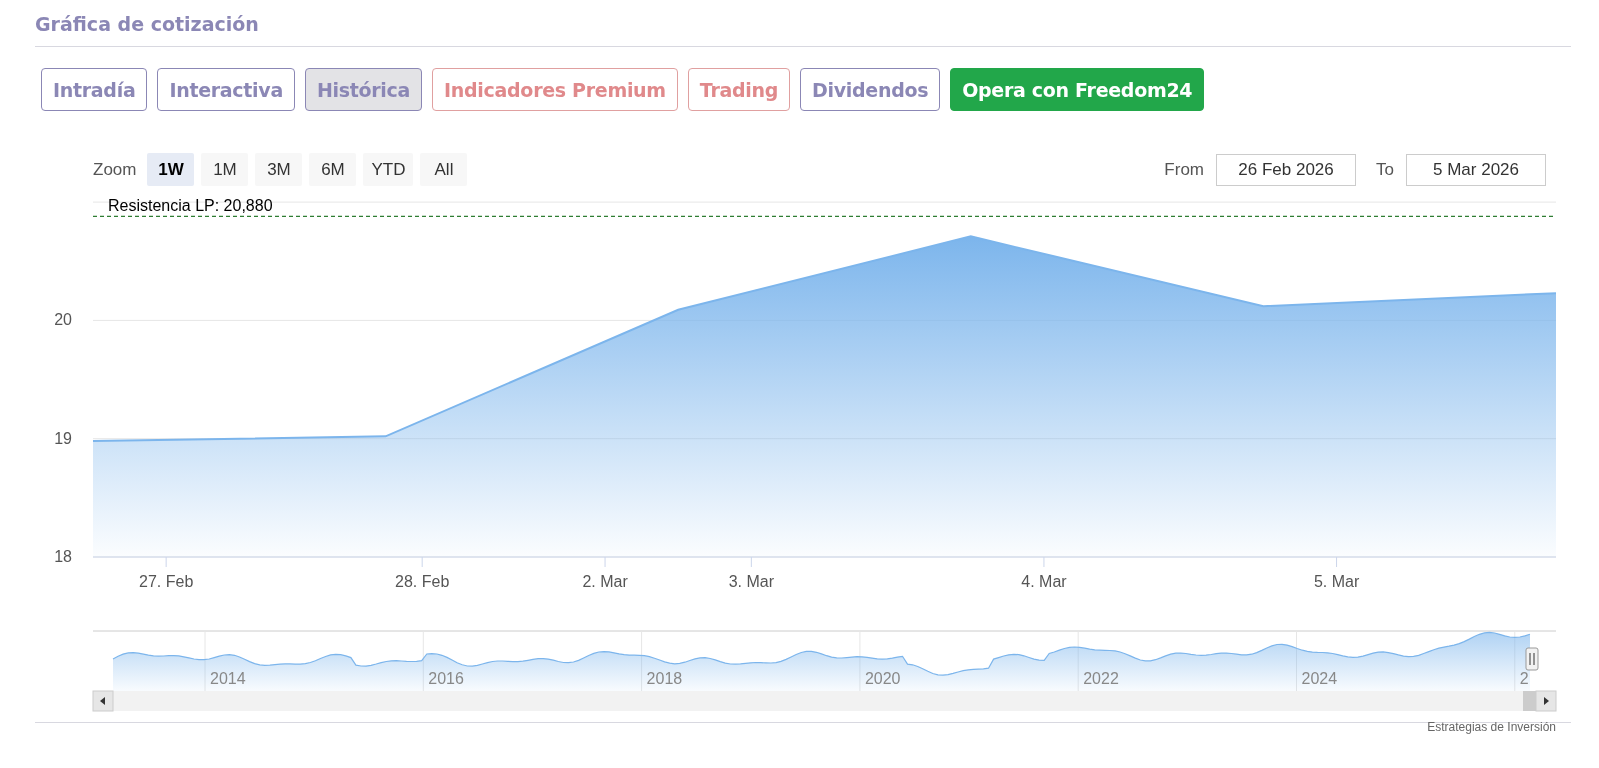 This screenshot has height=768, width=1599. I want to click on to-label: To, so click(1385, 169).